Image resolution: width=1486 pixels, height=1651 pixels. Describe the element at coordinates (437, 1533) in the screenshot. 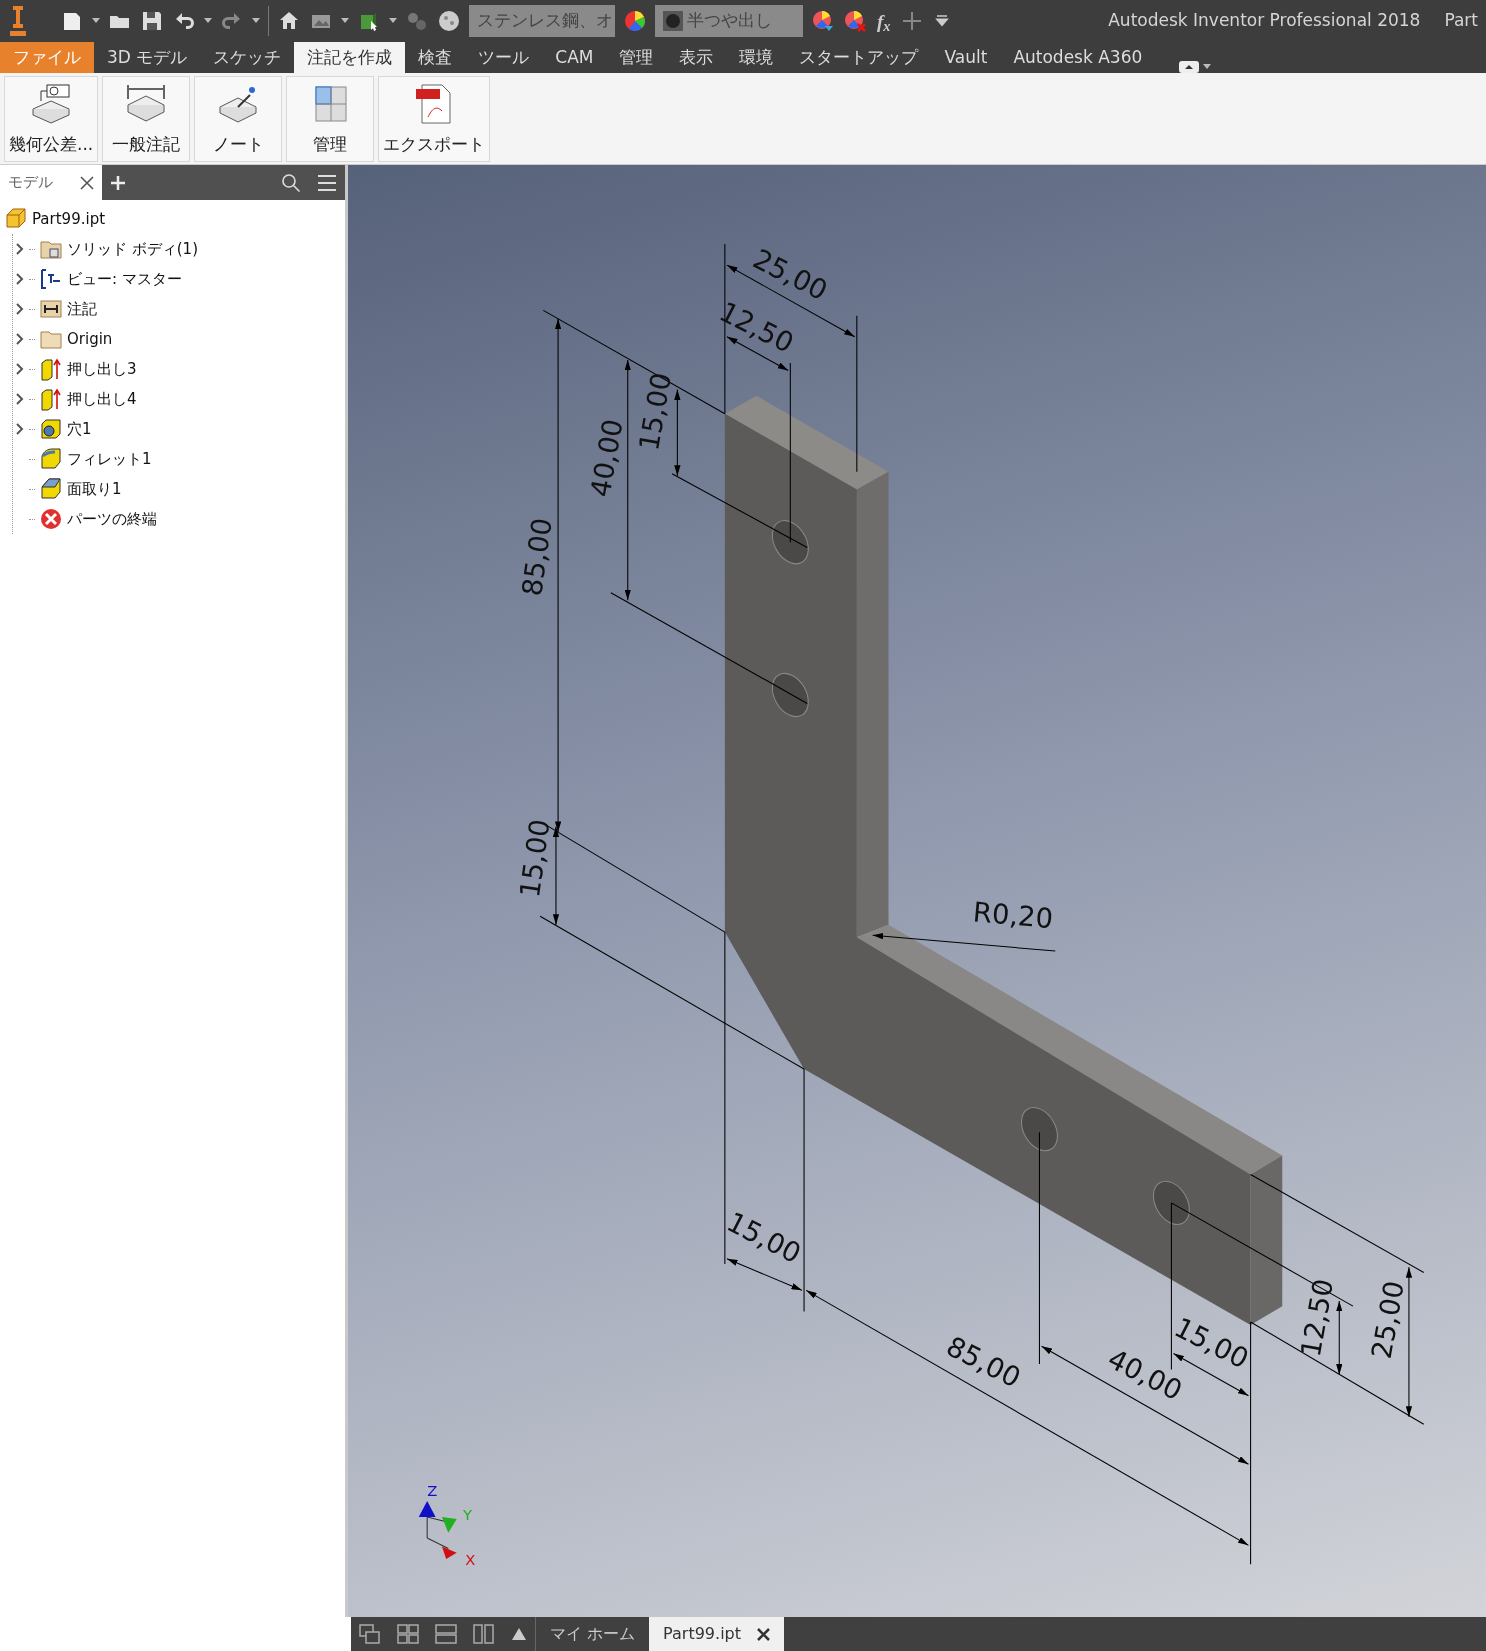

I see `axis-triad-drawing` at that location.